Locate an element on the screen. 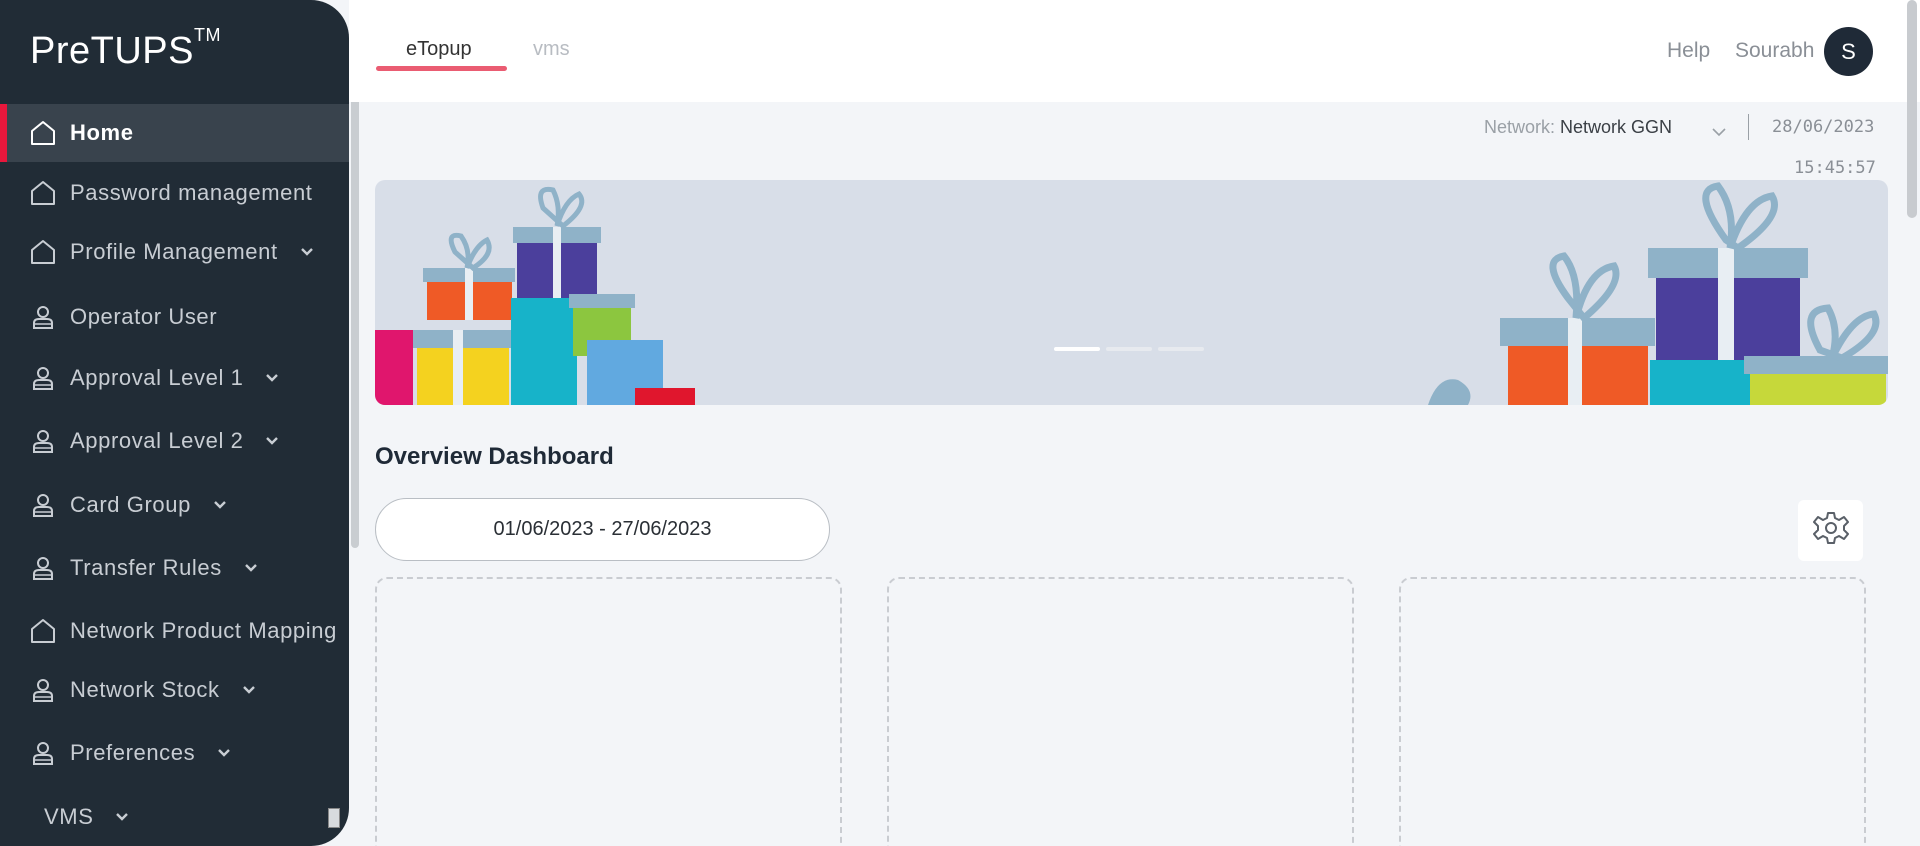  sidebar-item-approval-level-1: Approval Level 1 is located at coordinates (174, 378).